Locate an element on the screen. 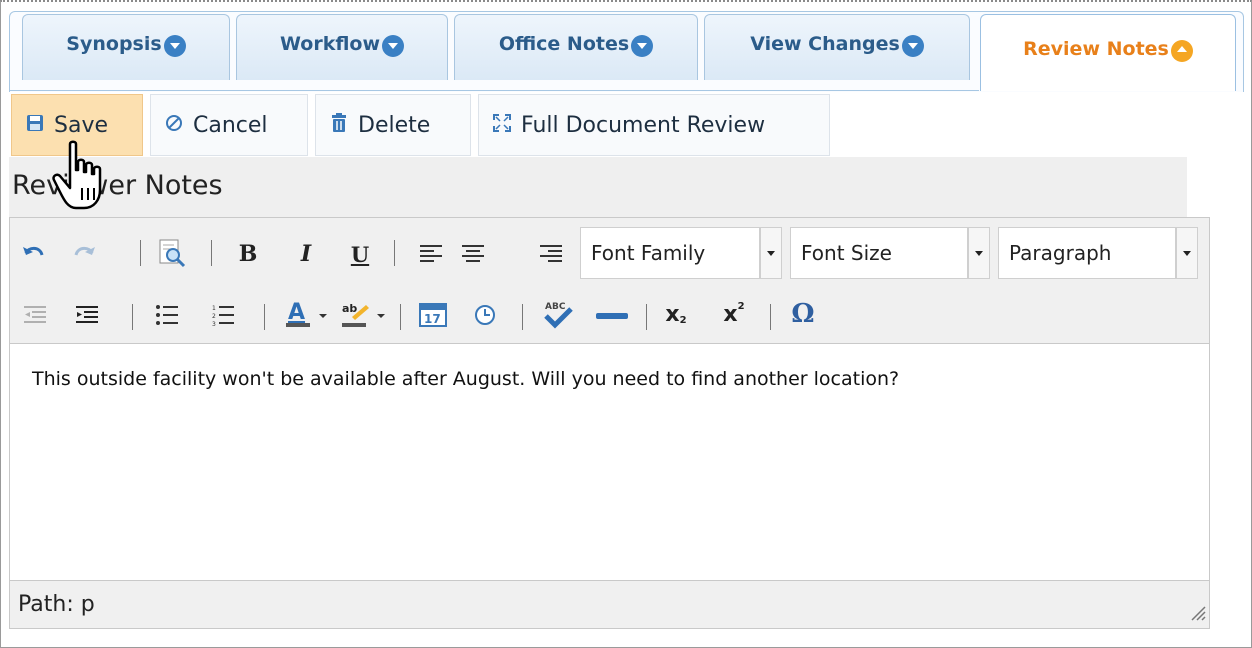 The width and height of the screenshot is (1252, 648). svg-text: 2 is located at coordinates (214, 316).